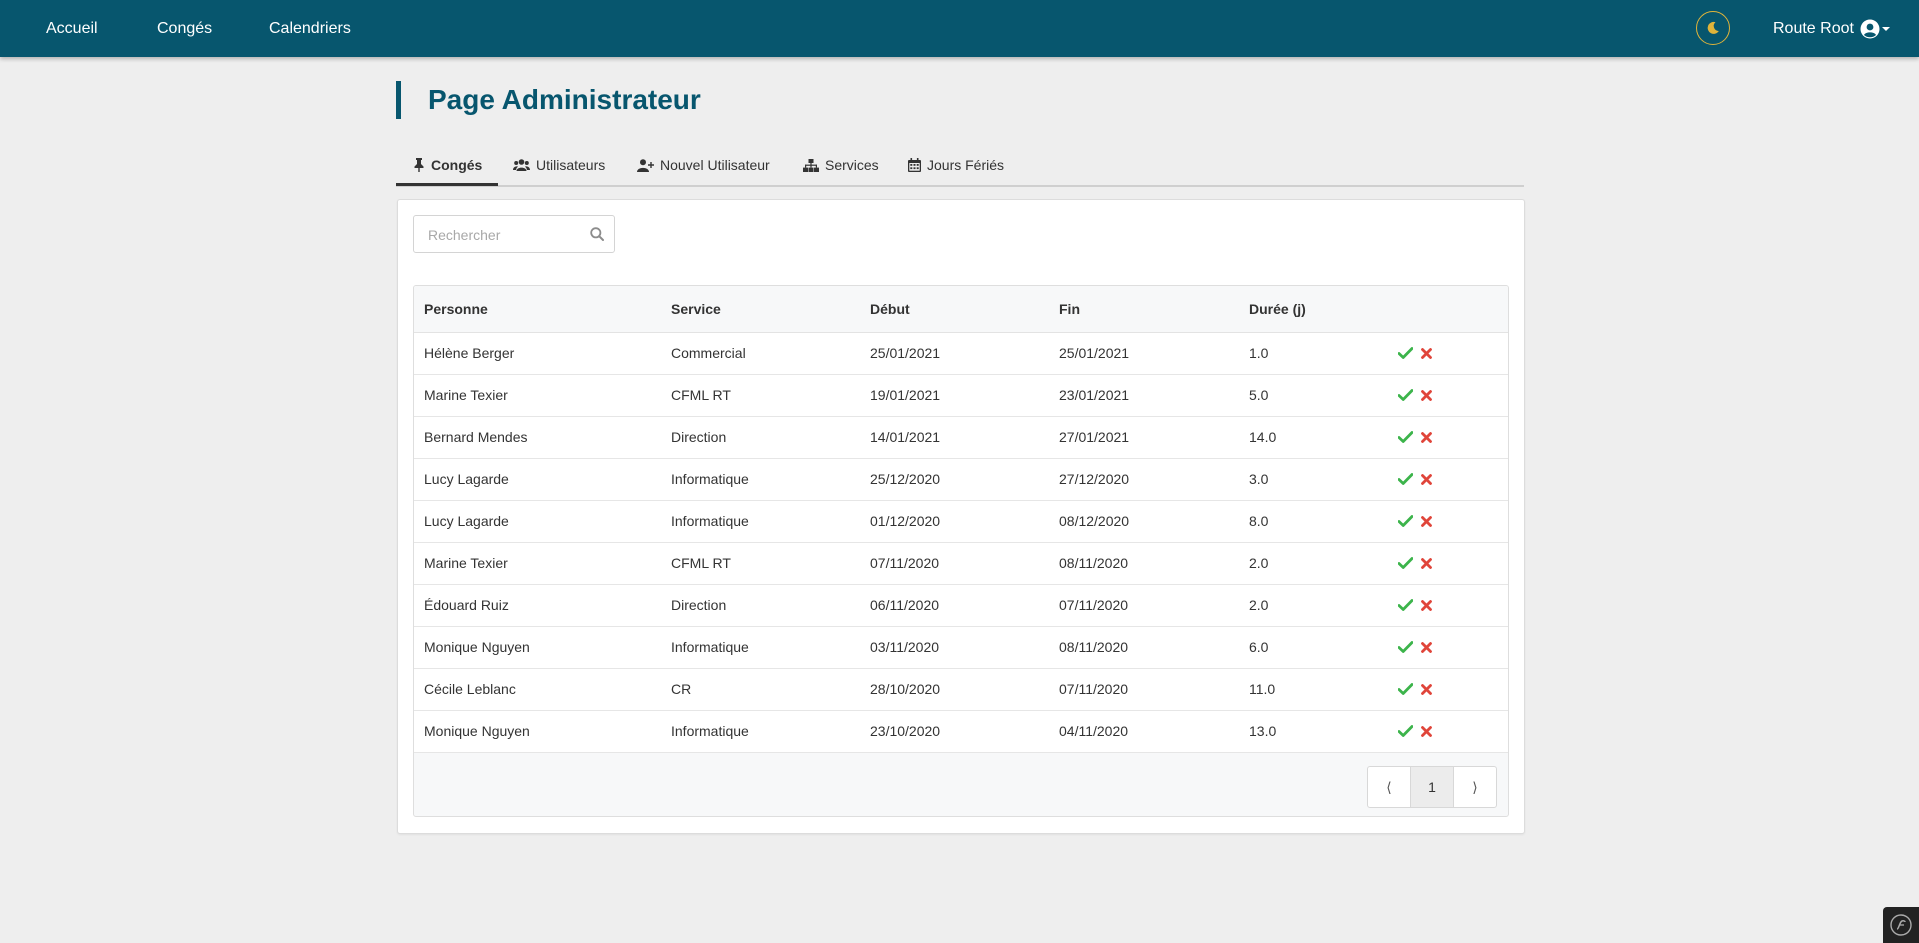  What do you see at coordinates (954, 521) in the screenshot?
I see `cell-debut: 01/12/2020` at bounding box center [954, 521].